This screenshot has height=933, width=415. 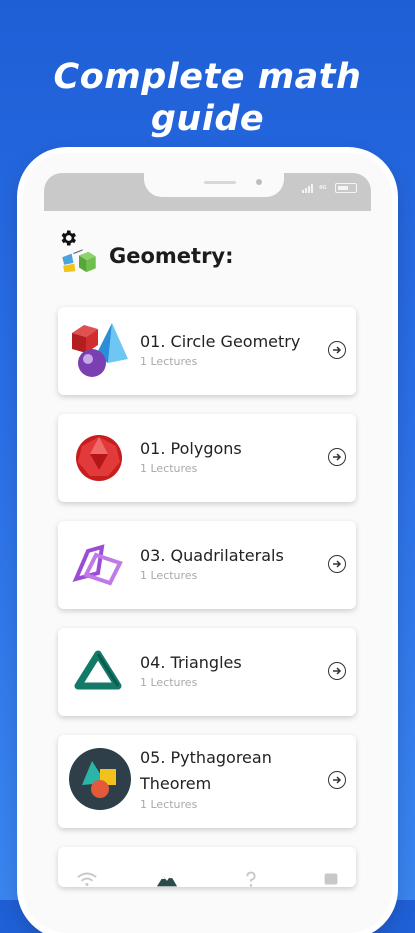 I want to click on app-header: Geometry:, so click(x=208, y=253).